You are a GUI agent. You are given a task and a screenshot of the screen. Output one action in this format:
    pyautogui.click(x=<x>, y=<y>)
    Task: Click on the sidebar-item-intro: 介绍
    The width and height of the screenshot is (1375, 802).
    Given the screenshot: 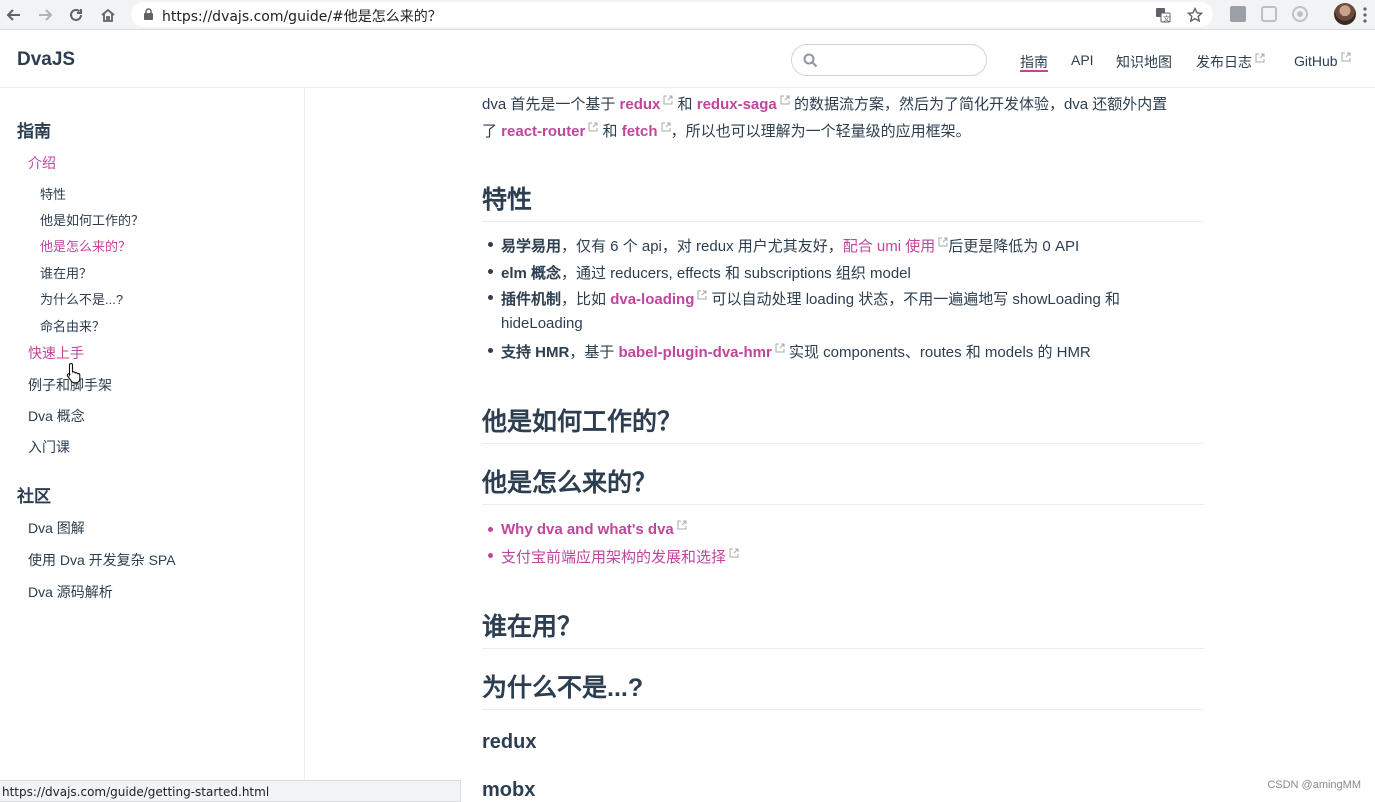 What is the action you would take?
    pyautogui.click(x=42, y=163)
    